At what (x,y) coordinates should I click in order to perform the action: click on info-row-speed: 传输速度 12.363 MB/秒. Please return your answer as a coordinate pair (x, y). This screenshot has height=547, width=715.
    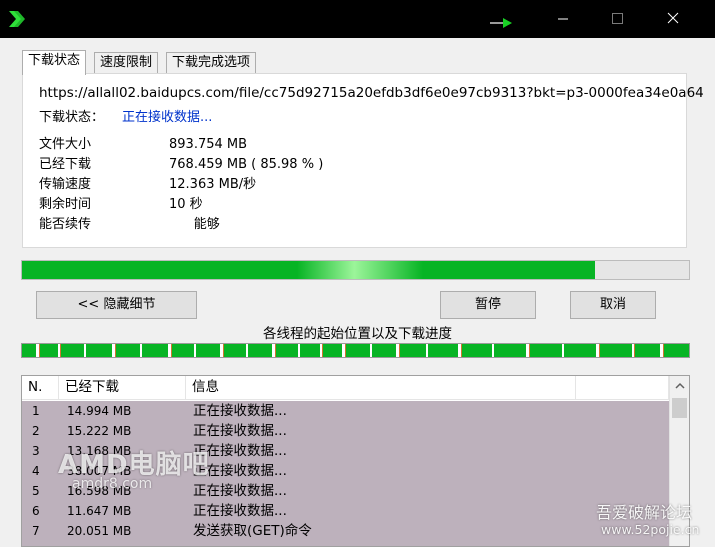
    Looking at the image, I should click on (147, 182).